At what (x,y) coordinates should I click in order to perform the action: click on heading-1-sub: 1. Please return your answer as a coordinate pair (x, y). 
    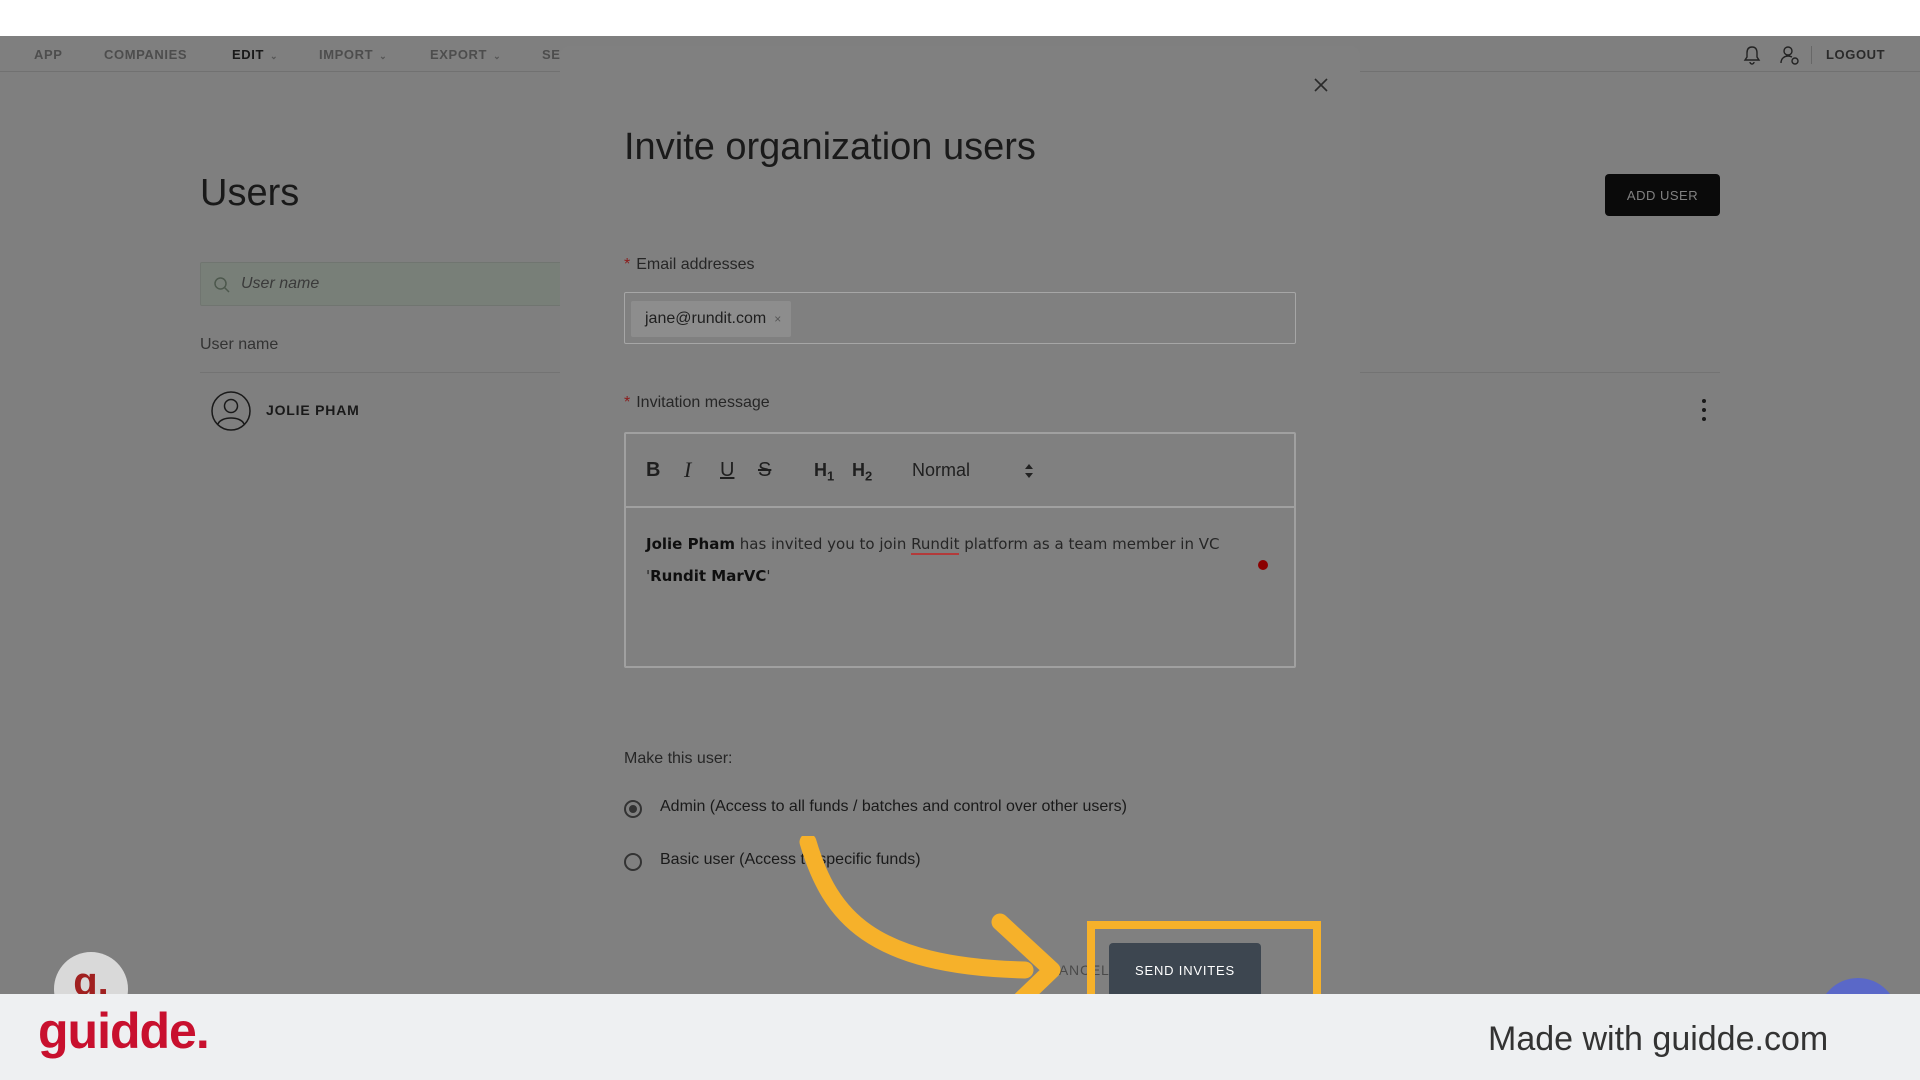
    Looking at the image, I should click on (831, 476).